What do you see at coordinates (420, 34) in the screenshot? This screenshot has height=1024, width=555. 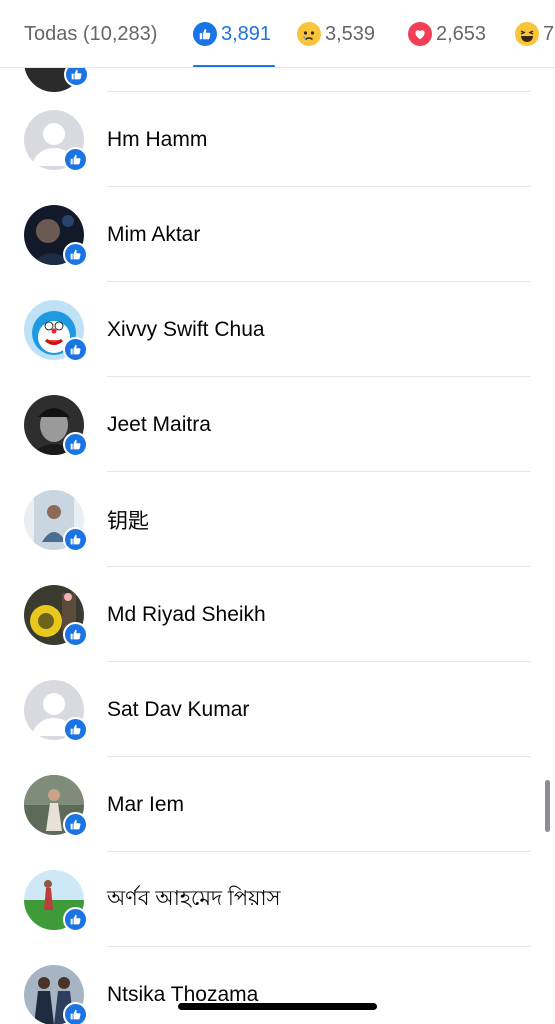 I see `heart-icon` at bounding box center [420, 34].